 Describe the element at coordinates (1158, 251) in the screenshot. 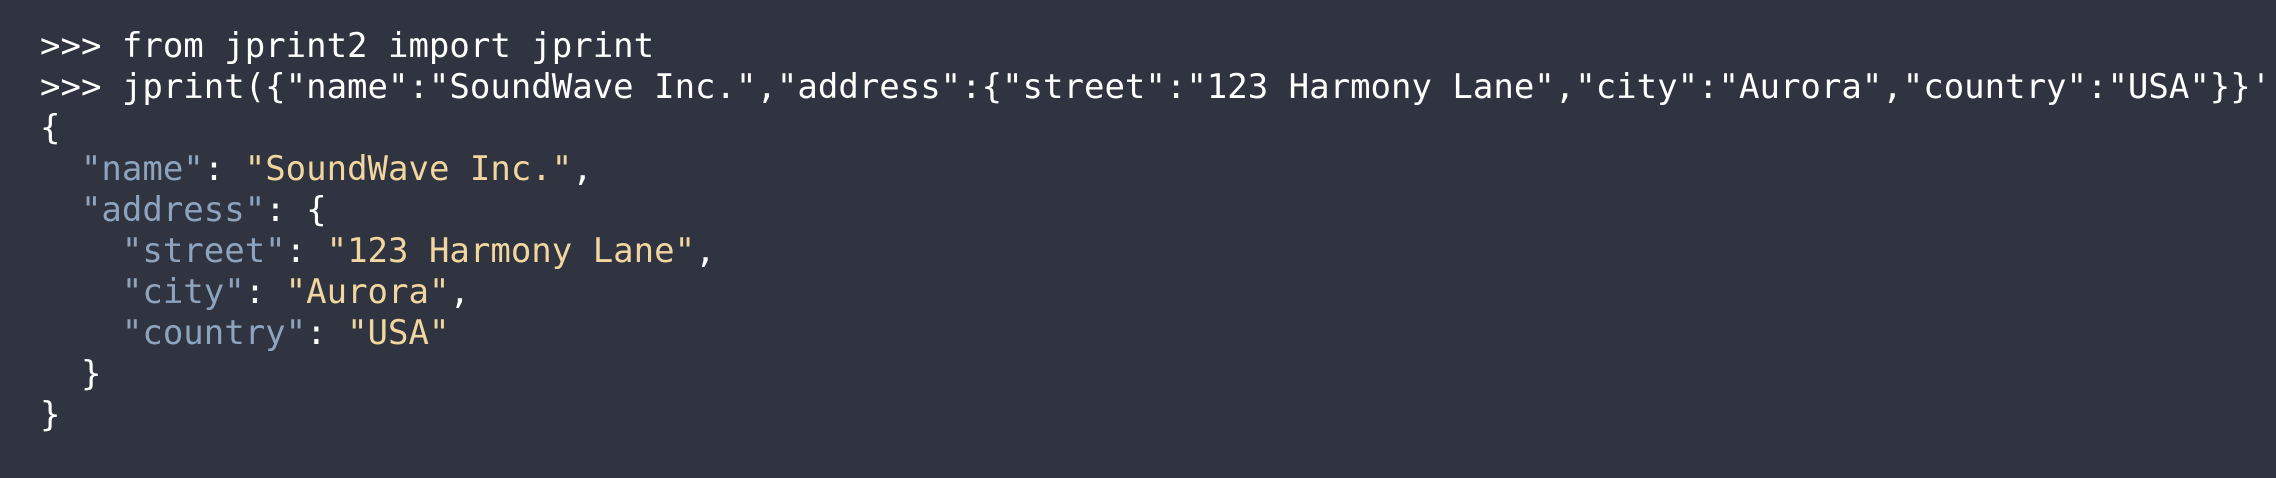

I see `json-line: "street": "123 Harmony Lane",` at that location.